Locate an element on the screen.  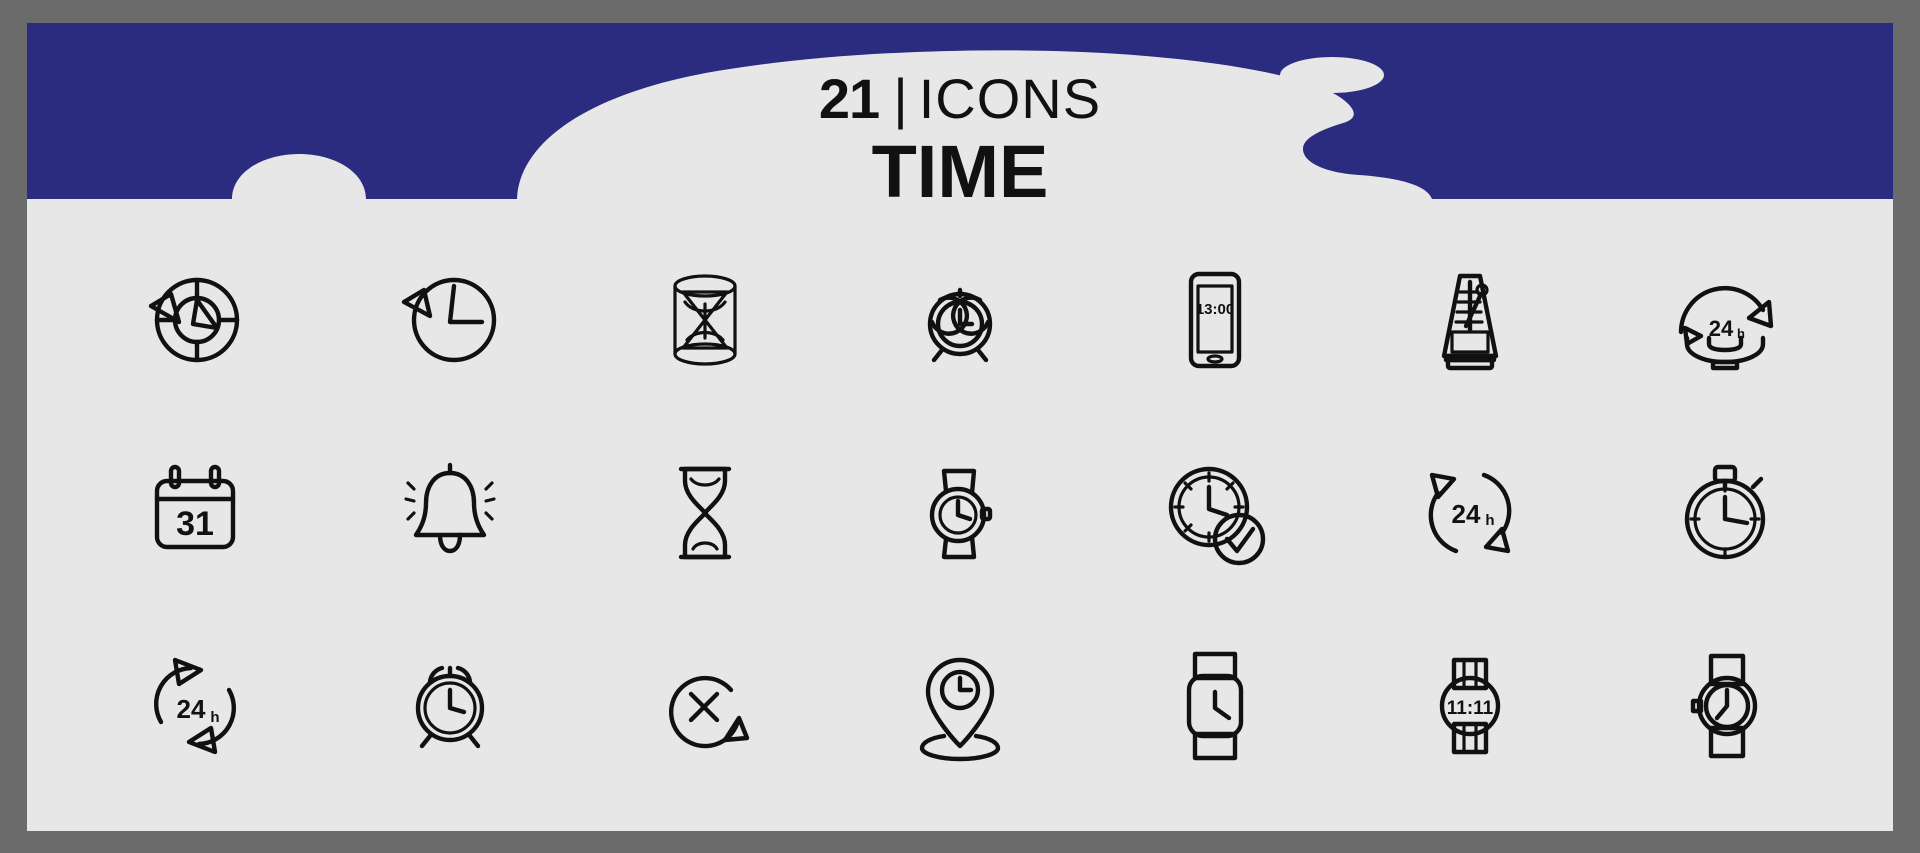
clock-rewind-arrow-icon is located at coordinates (448, 319).